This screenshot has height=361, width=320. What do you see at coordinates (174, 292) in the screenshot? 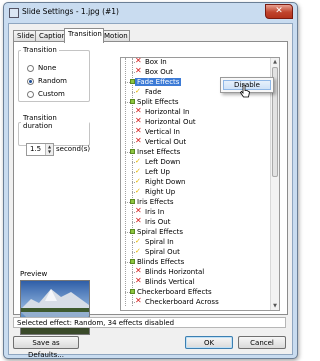
I see `tree-group-label: Checkerboard Effects` at bounding box center [174, 292].